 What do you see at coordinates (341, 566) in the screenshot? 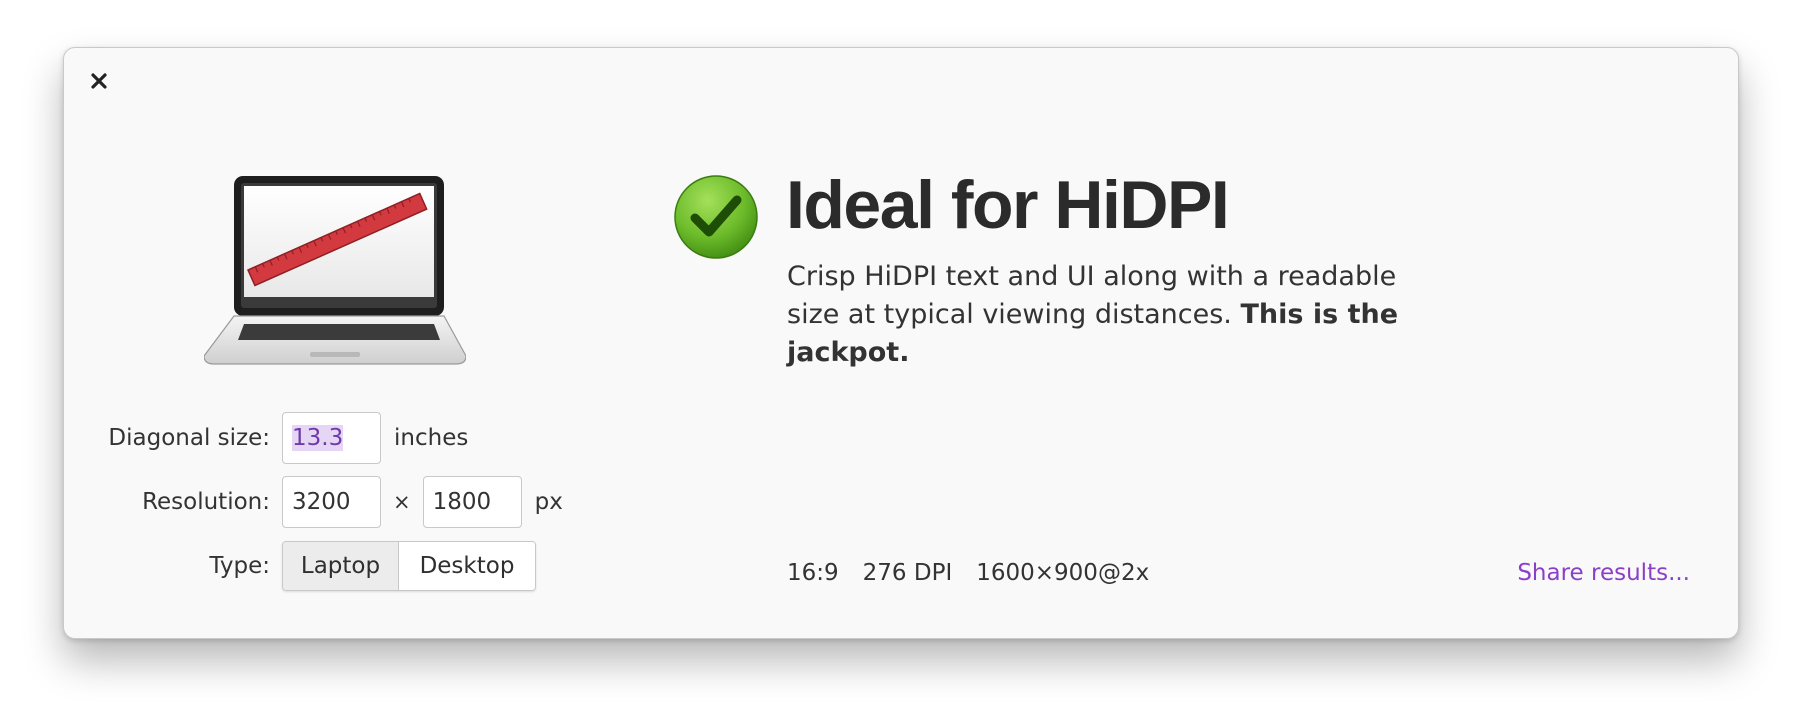
I see `type-laptop-button: Laptop` at bounding box center [341, 566].